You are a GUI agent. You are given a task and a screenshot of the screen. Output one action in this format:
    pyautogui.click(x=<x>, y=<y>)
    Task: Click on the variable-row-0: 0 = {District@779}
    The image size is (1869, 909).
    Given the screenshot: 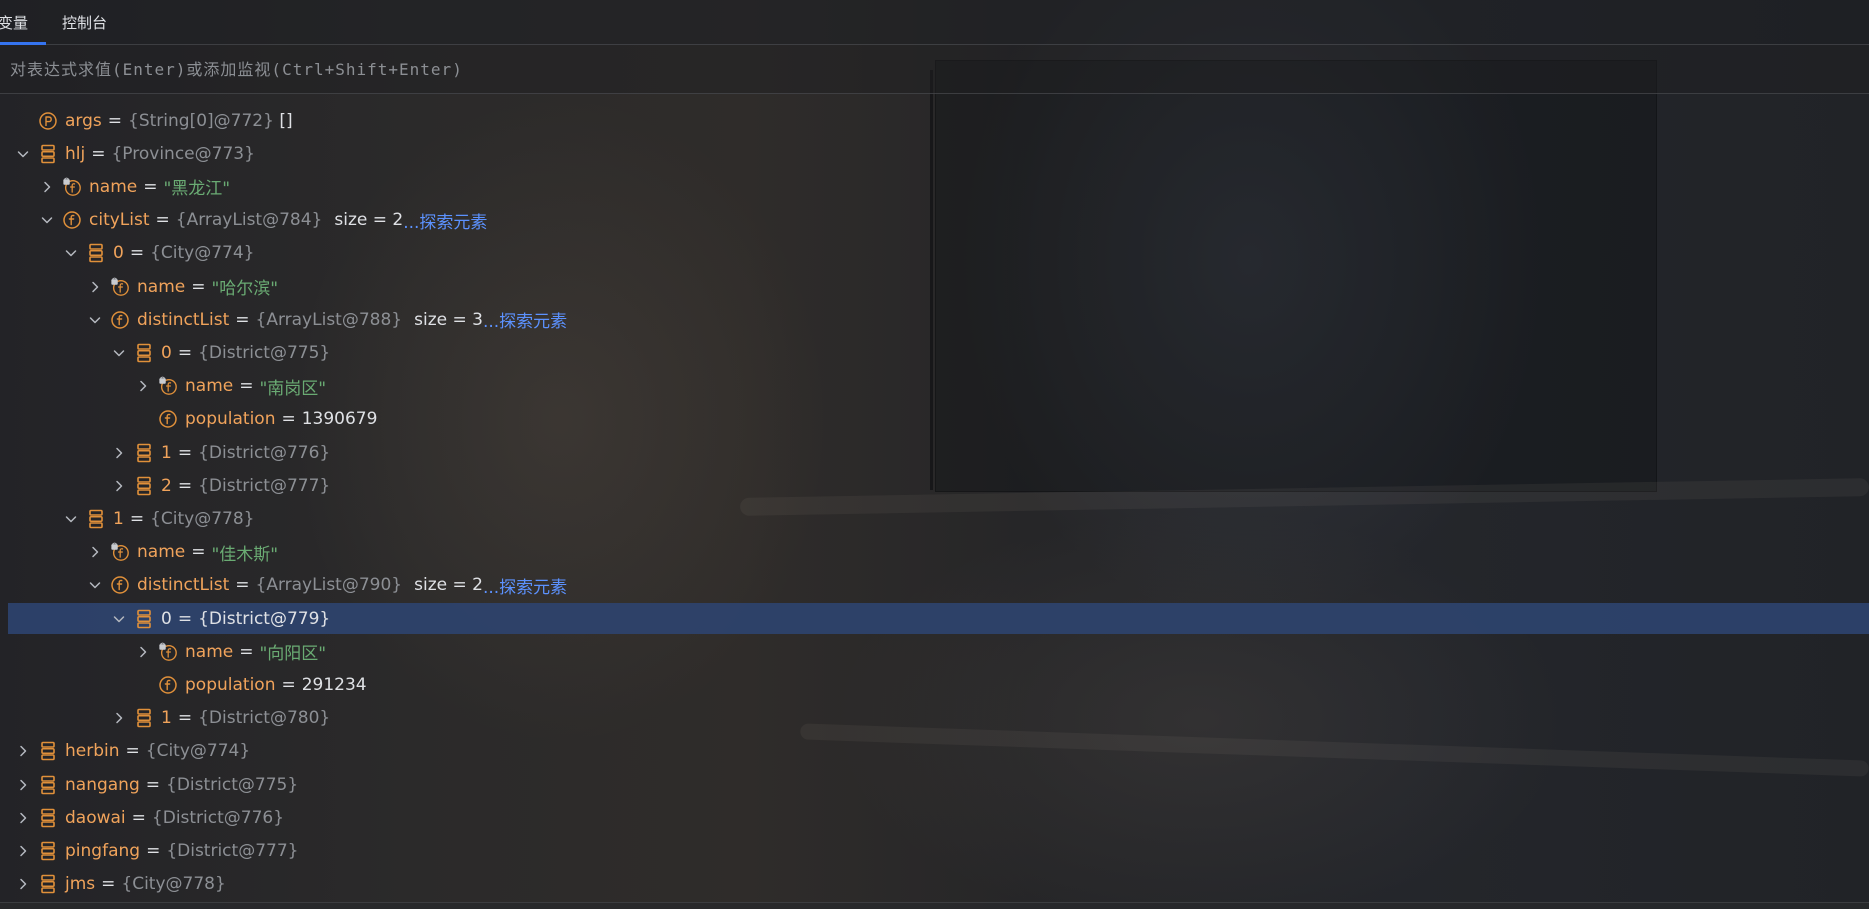 What is the action you would take?
    pyautogui.click(x=934, y=618)
    